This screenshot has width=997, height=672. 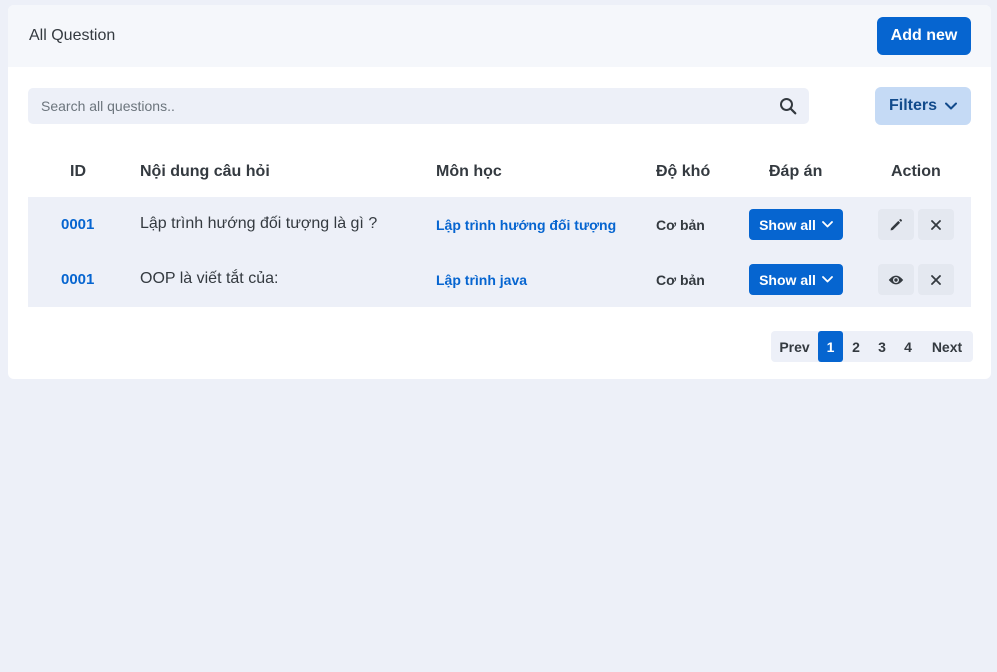 What do you see at coordinates (830, 346) in the screenshot?
I see `pagination-page-1: 1` at bounding box center [830, 346].